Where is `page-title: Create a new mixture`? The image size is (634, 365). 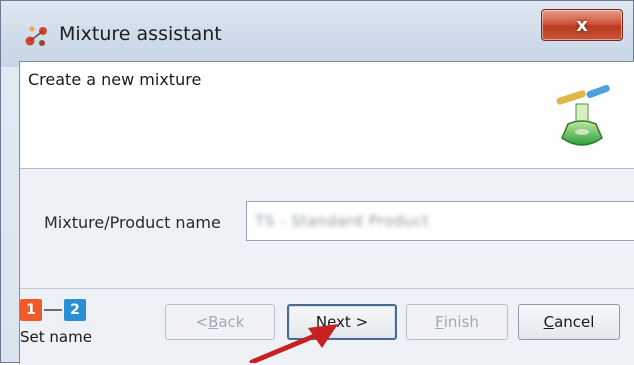
page-title: Create a new mixture is located at coordinates (115, 79).